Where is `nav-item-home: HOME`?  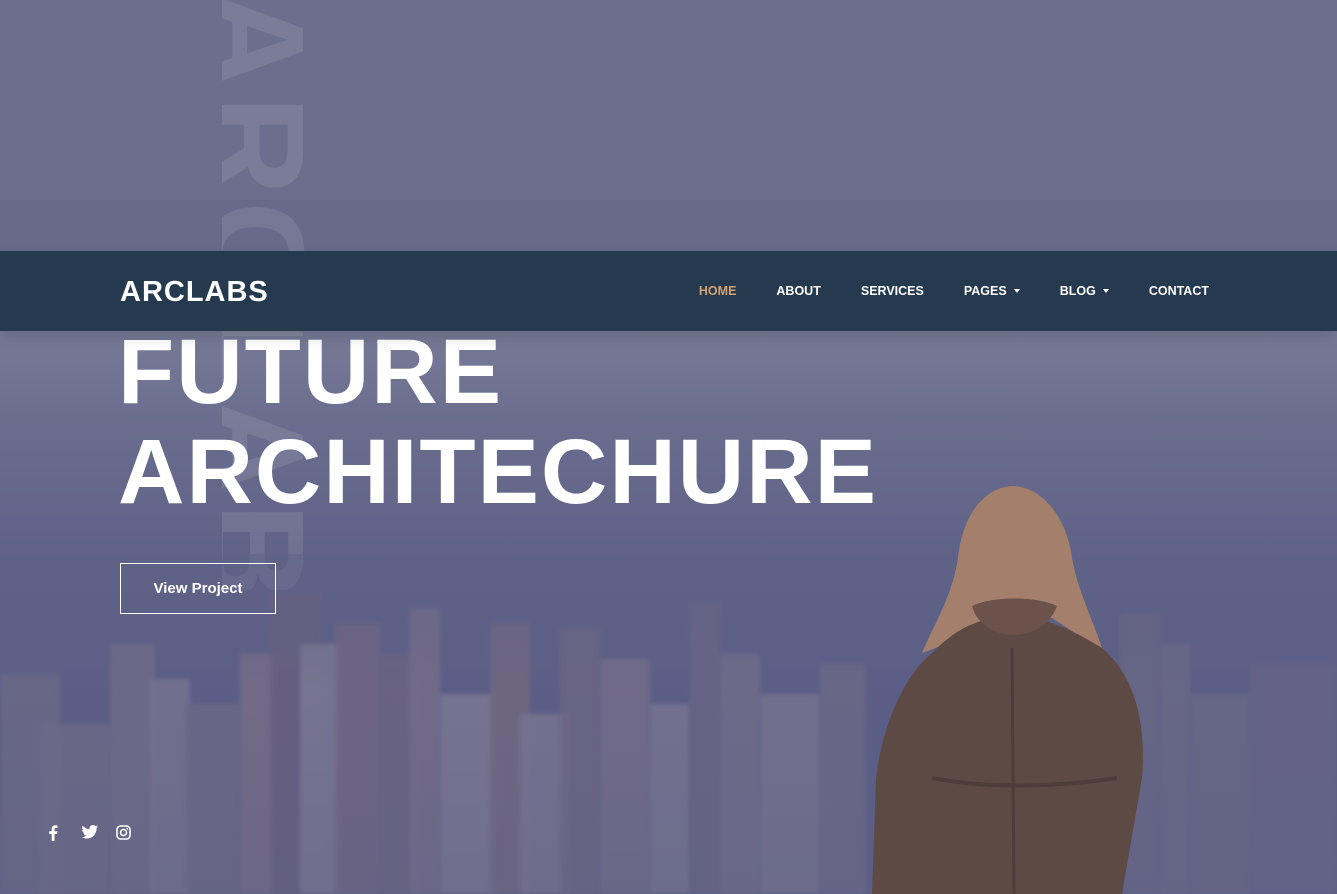
nav-item-home: HOME is located at coordinates (718, 291).